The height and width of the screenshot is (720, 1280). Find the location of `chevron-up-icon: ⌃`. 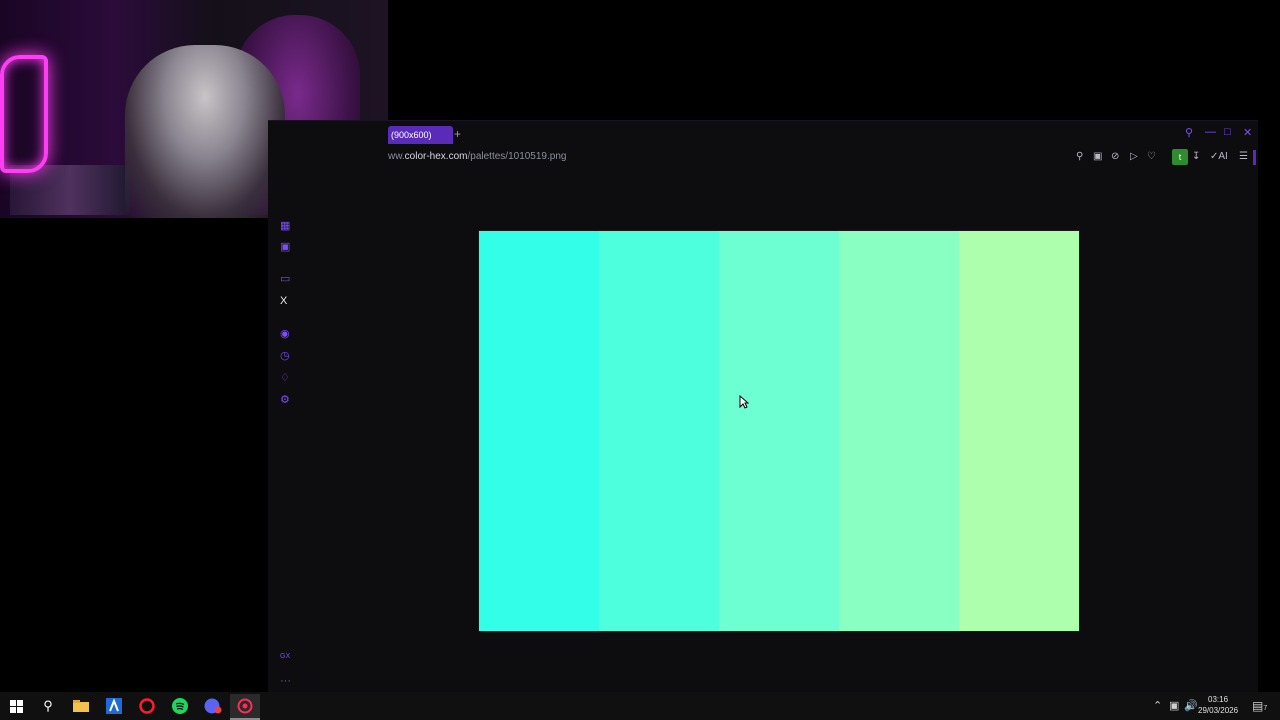

chevron-up-icon: ⌃ is located at coordinates (1157, 705).